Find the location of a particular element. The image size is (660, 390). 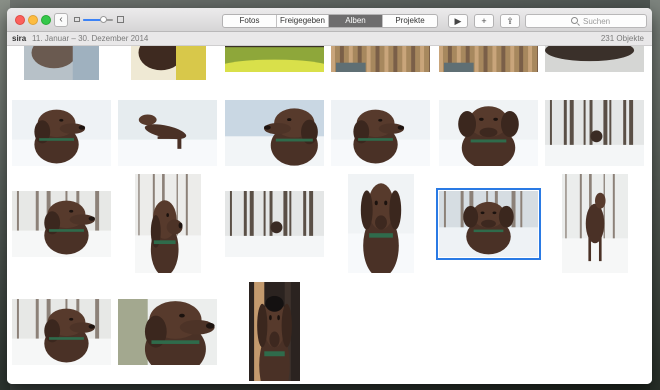

search-field: Suchen is located at coordinates (586, 21).